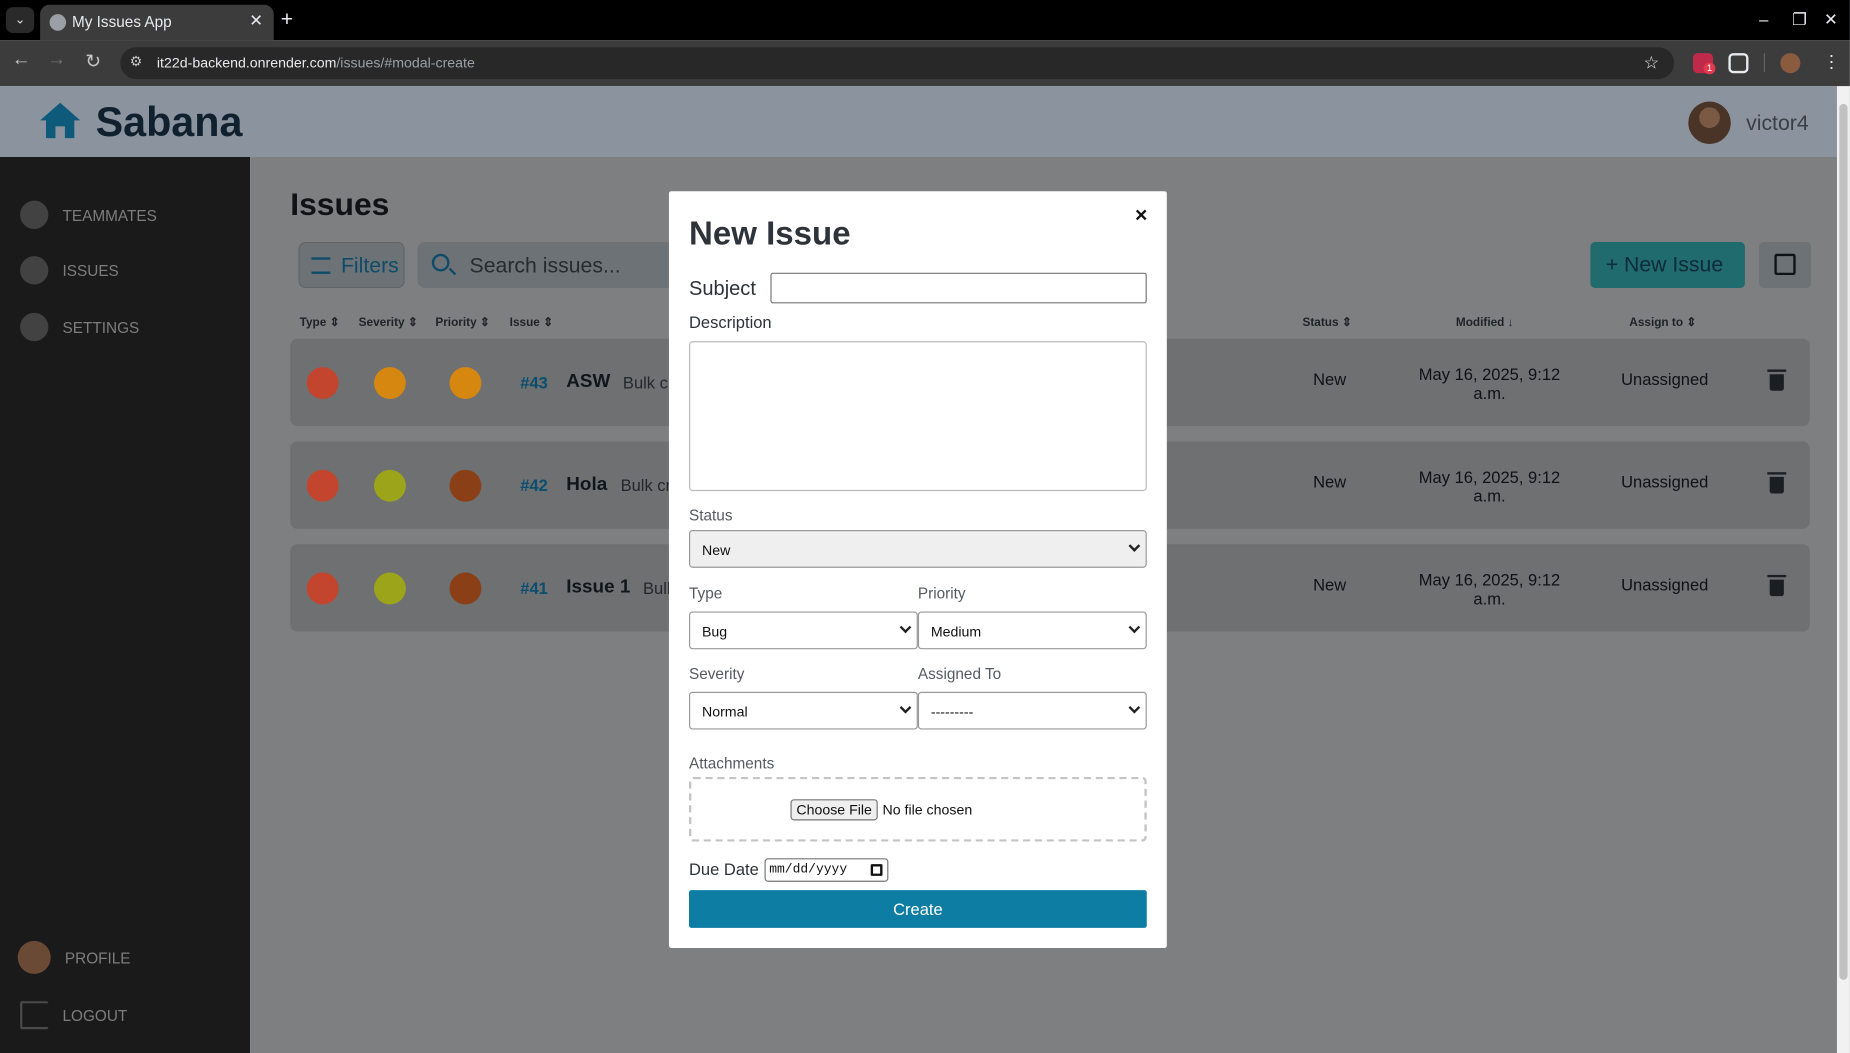 Image resolution: width=1850 pixels, height=1053 pixels. Describe the element at coordinates (73, 1015) in the screenshot. I see `sidebar-item-logout: LOGOUT` at that location.